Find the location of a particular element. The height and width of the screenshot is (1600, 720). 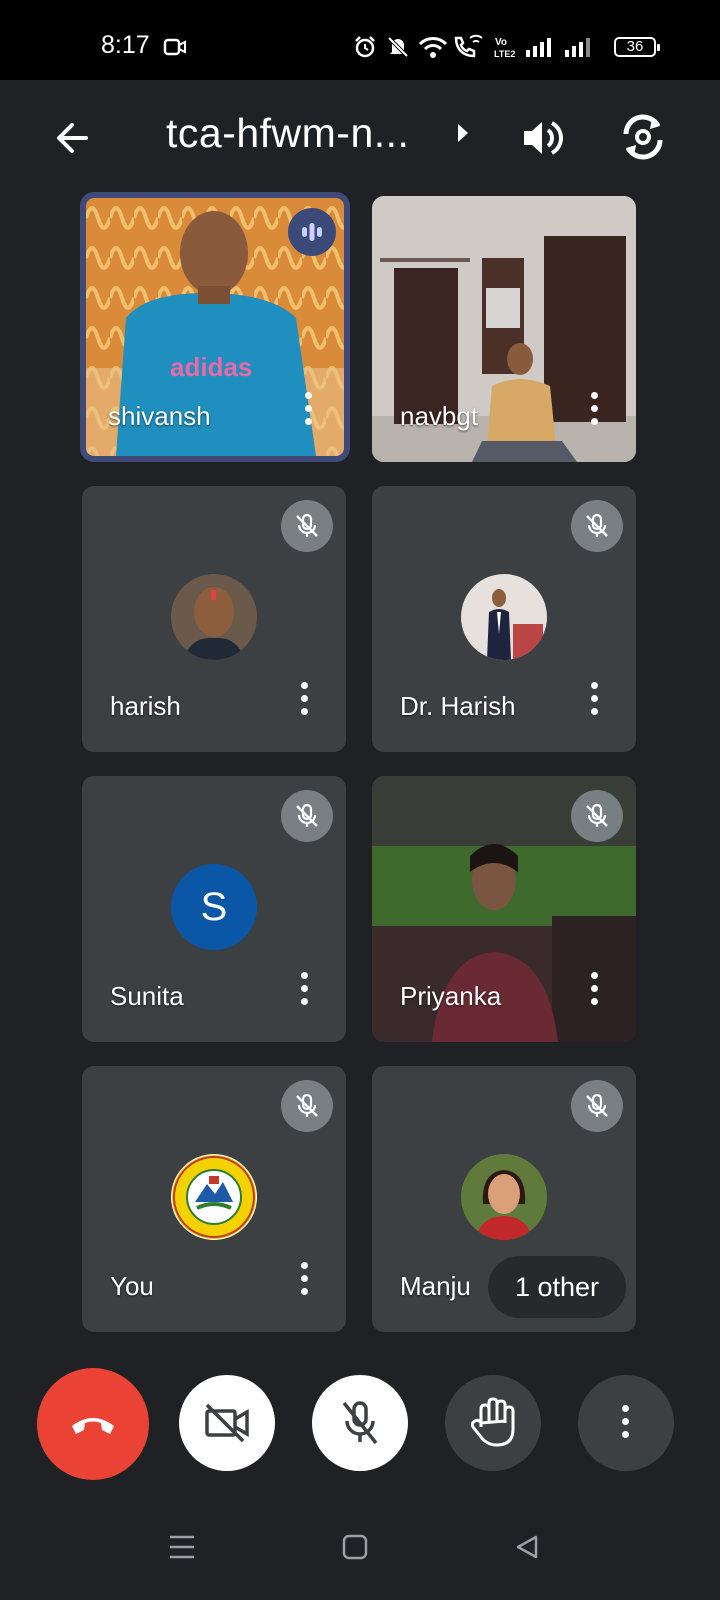

speaking-indicator is located at coordinates (312, 232).